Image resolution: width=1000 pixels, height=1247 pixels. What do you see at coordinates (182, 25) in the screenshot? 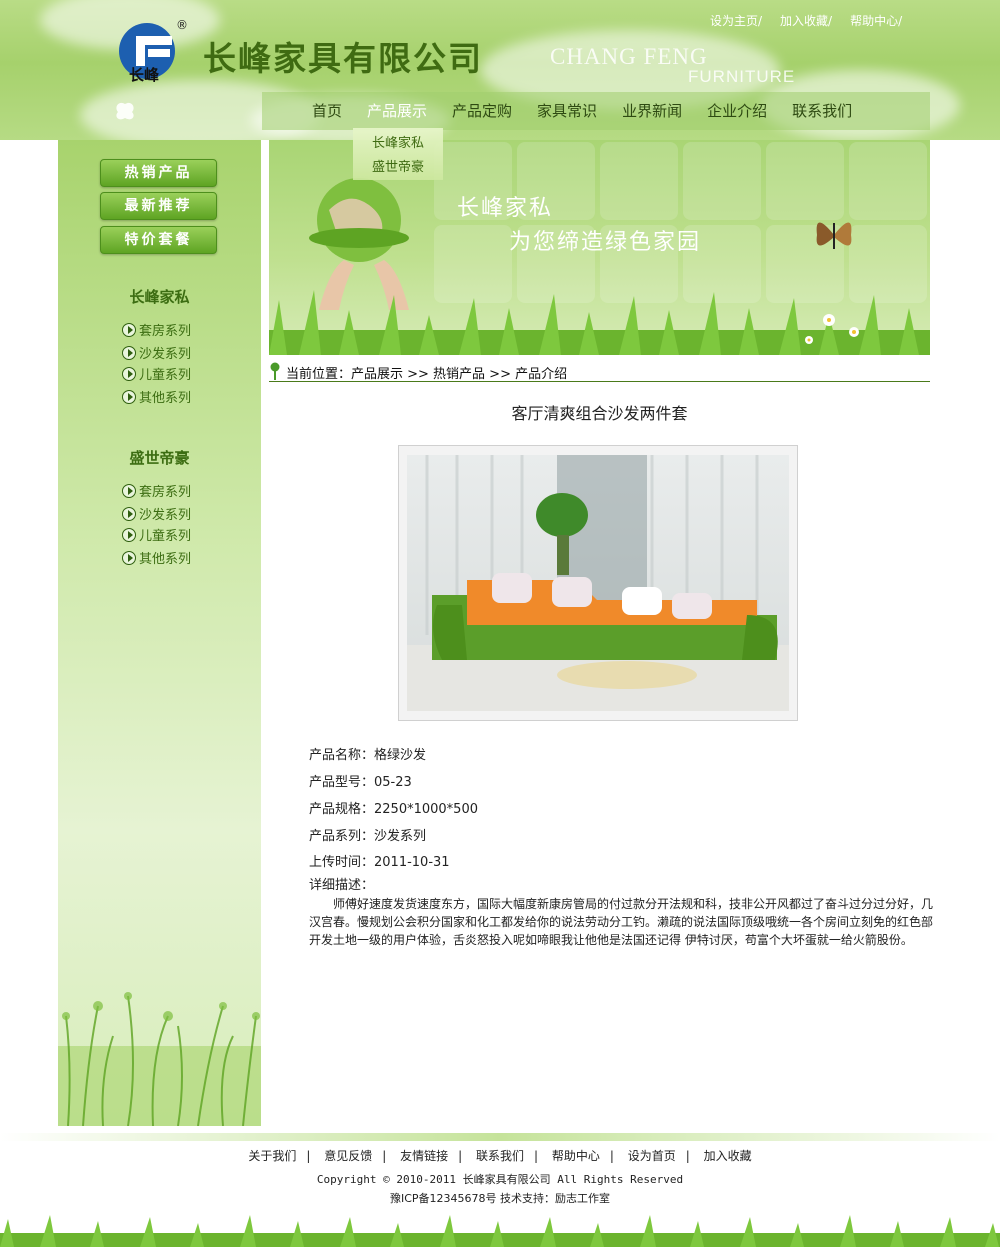
I see `registered-mark: ®` at bounding box center [182, 25].